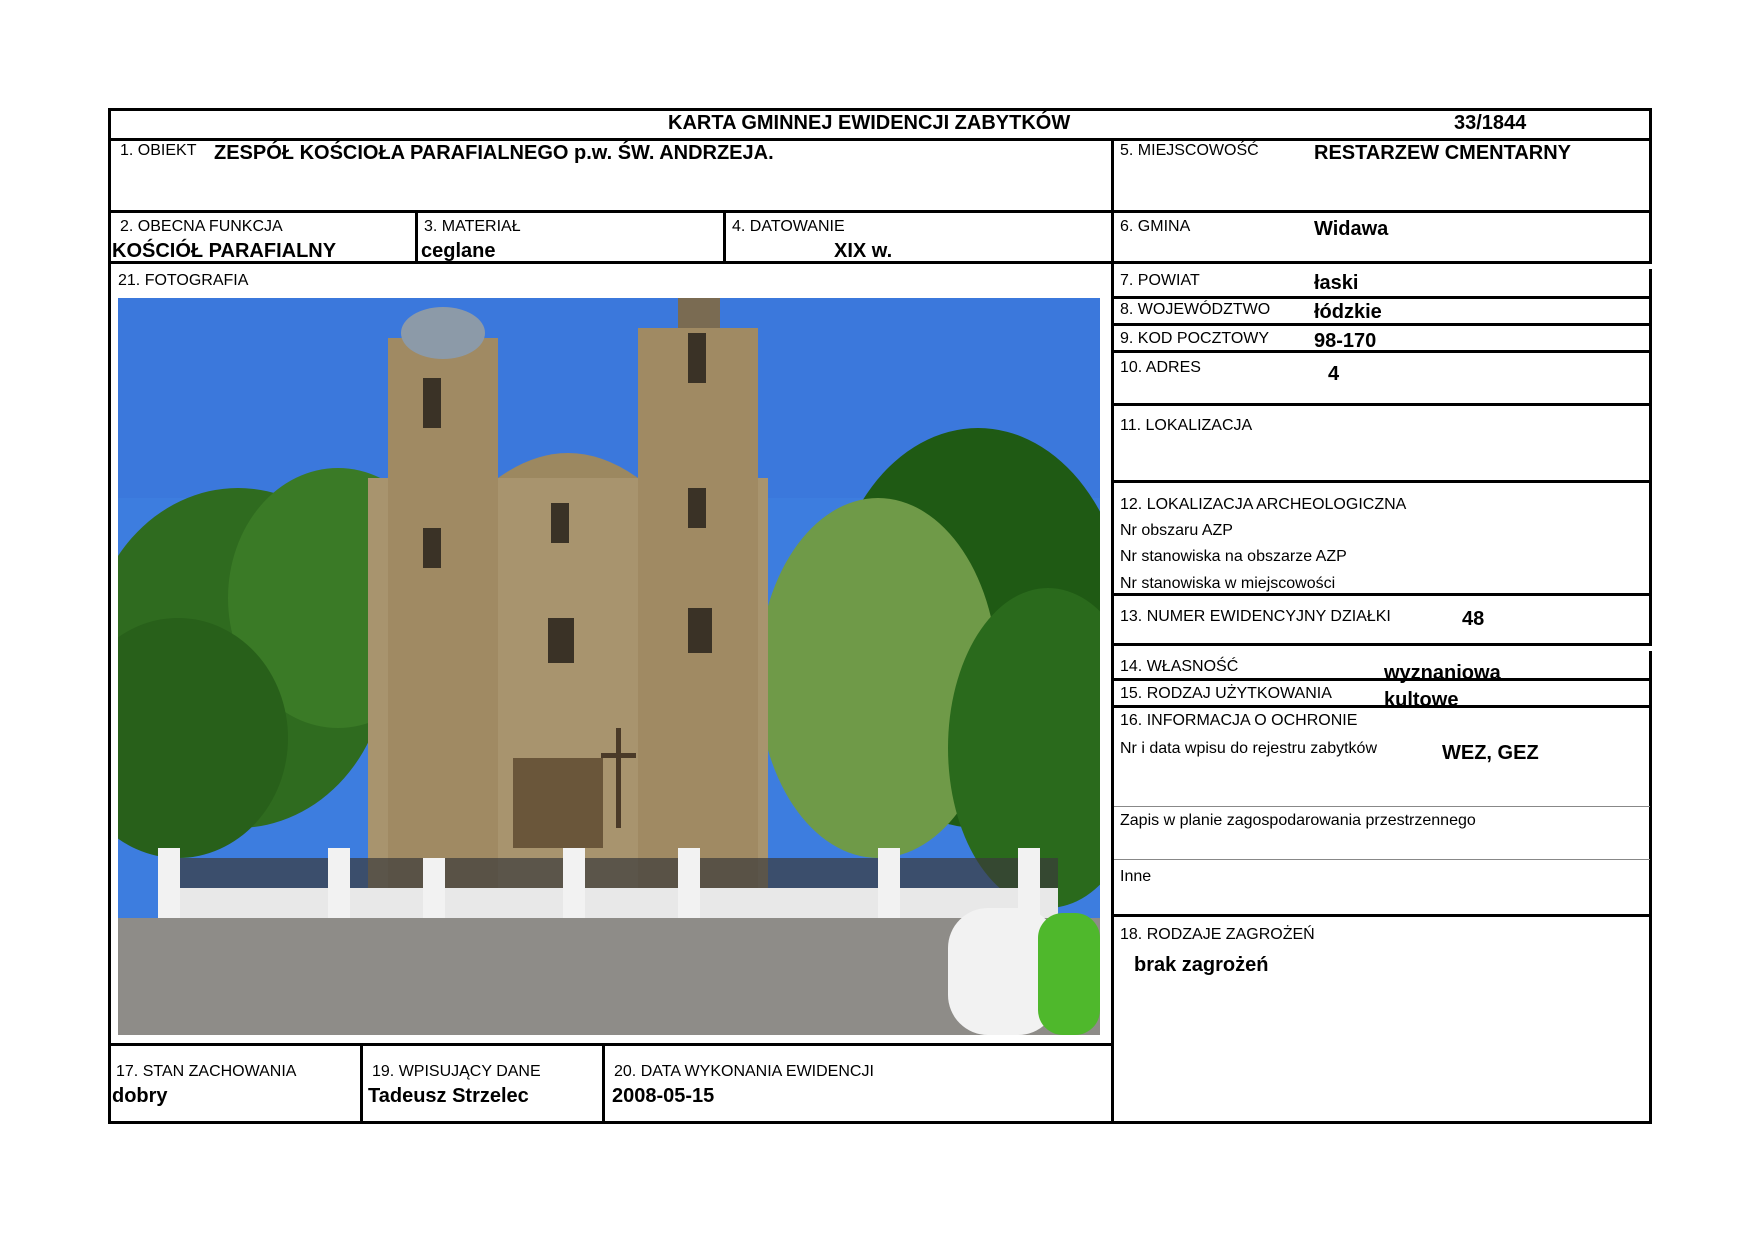 The width and height of the screenshot is (1754, 1240). What do you see at coordinates (1248, 748) in the screenshot?
I see `register-label: Nr i data wpisu do rejestru zabytków` at bounding box center [1248, 748].